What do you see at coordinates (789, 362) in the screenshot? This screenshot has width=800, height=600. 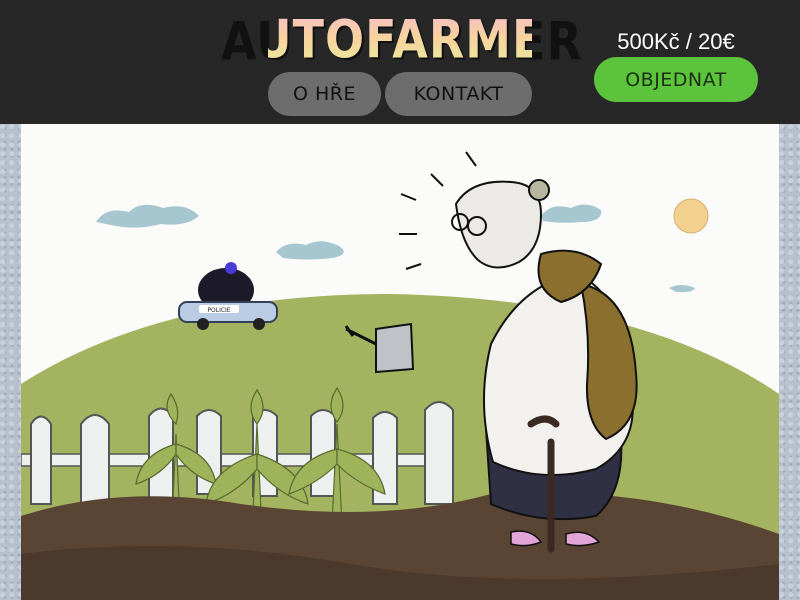 I see `page-background-right` at bounding box center [789, 362].